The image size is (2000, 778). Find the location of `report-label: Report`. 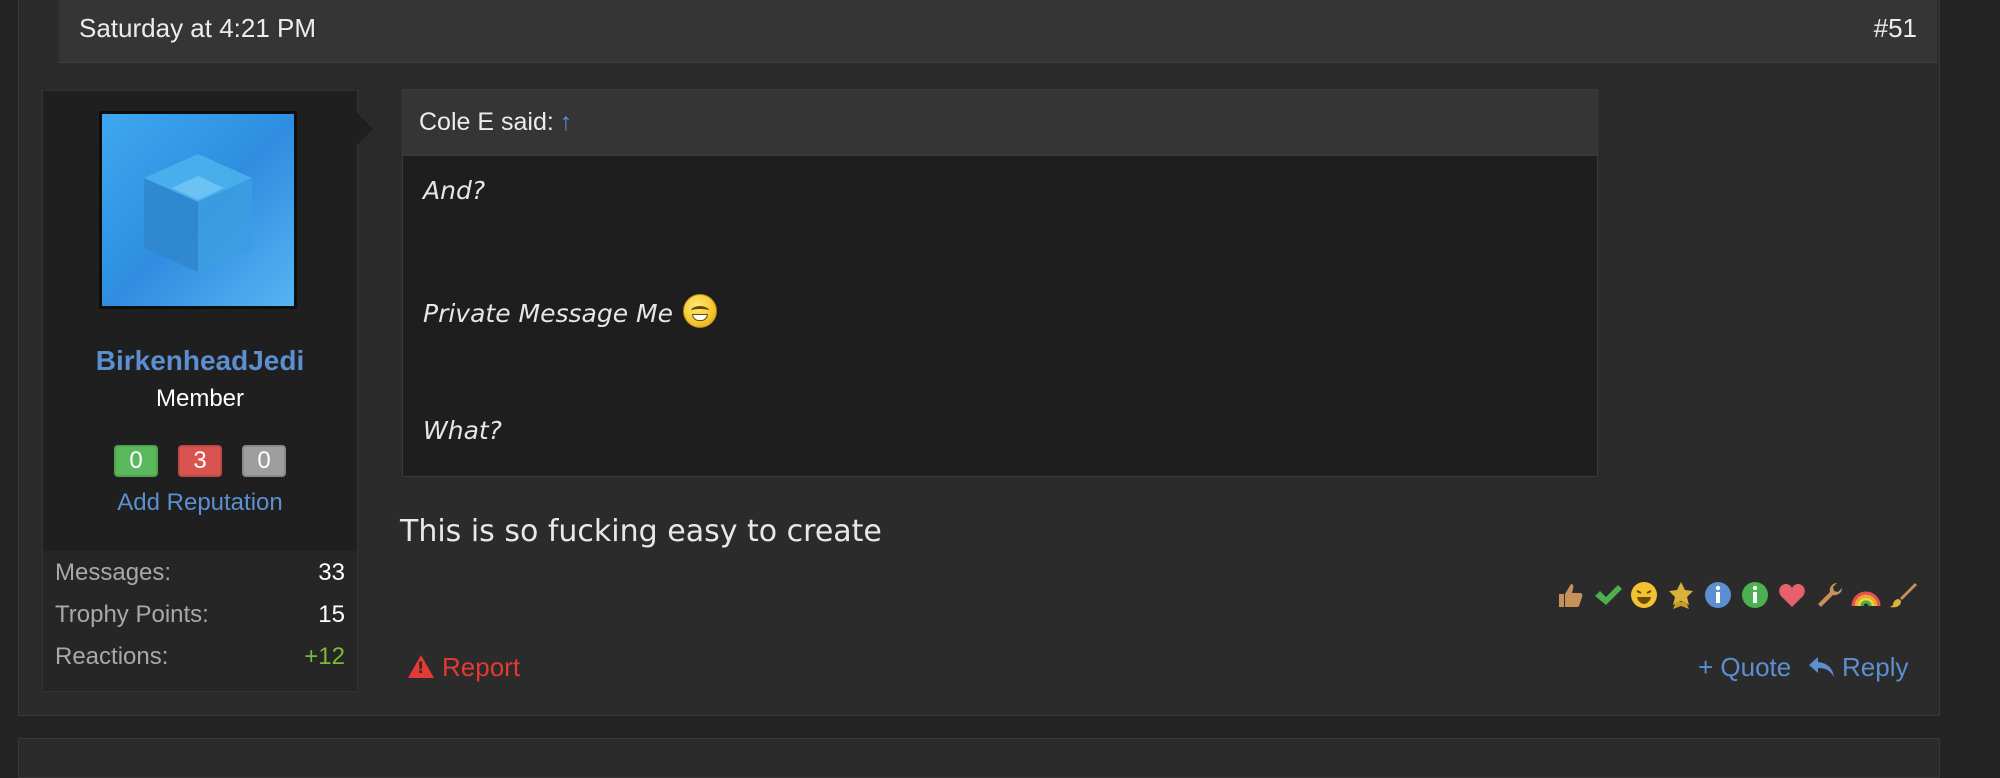

report-label: Report is located at coordinates (481, 667).